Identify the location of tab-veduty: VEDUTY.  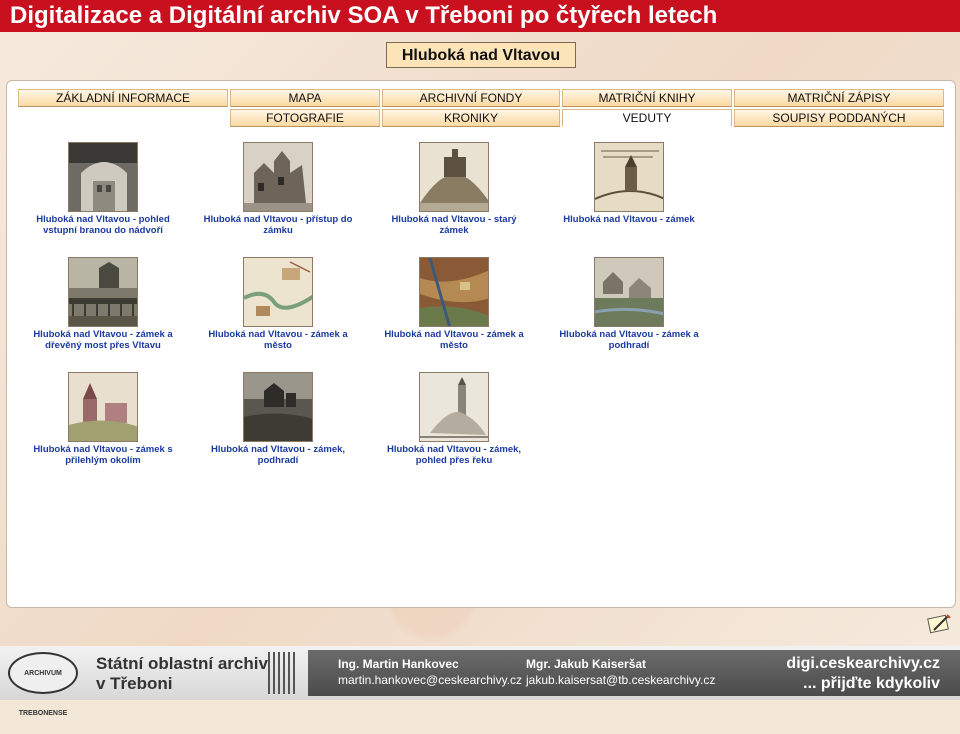
(647, 118).